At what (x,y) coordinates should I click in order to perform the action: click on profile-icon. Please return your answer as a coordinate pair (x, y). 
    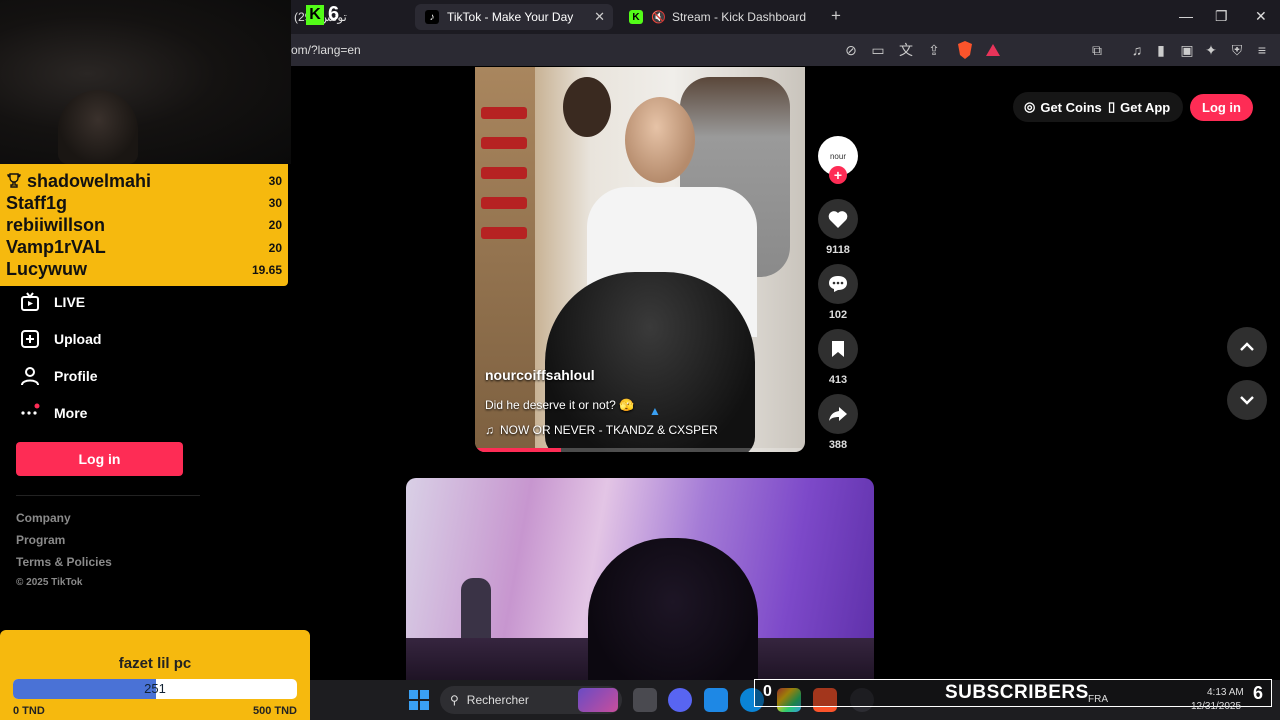
    Looking at the image, I should click on (30, 376).